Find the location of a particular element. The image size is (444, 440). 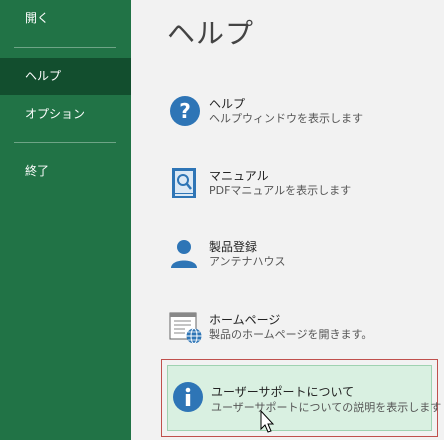

sidebar-item-help: ヘルプ is located at coordinates (65, 76).